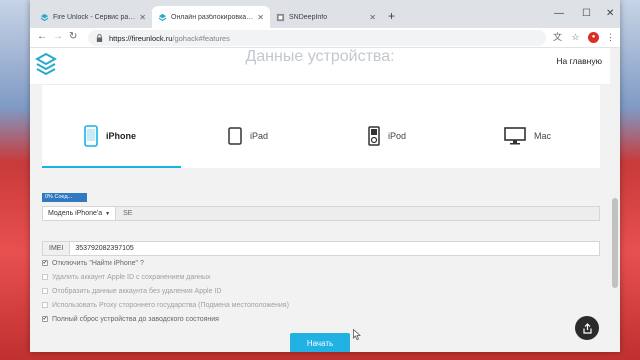 The image size is (640, 360). Describe the element at coordinates (320, 342) in the screenshot. I see `start-button: Начать` at that location.